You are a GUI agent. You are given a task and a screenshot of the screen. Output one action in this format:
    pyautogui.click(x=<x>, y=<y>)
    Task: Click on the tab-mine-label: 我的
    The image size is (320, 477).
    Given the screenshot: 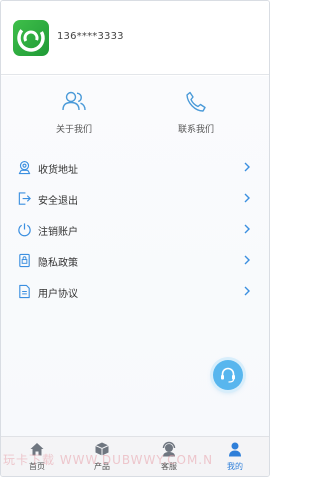 What is the action you would take?
    pyautogui.click(x=235, y=466)
    